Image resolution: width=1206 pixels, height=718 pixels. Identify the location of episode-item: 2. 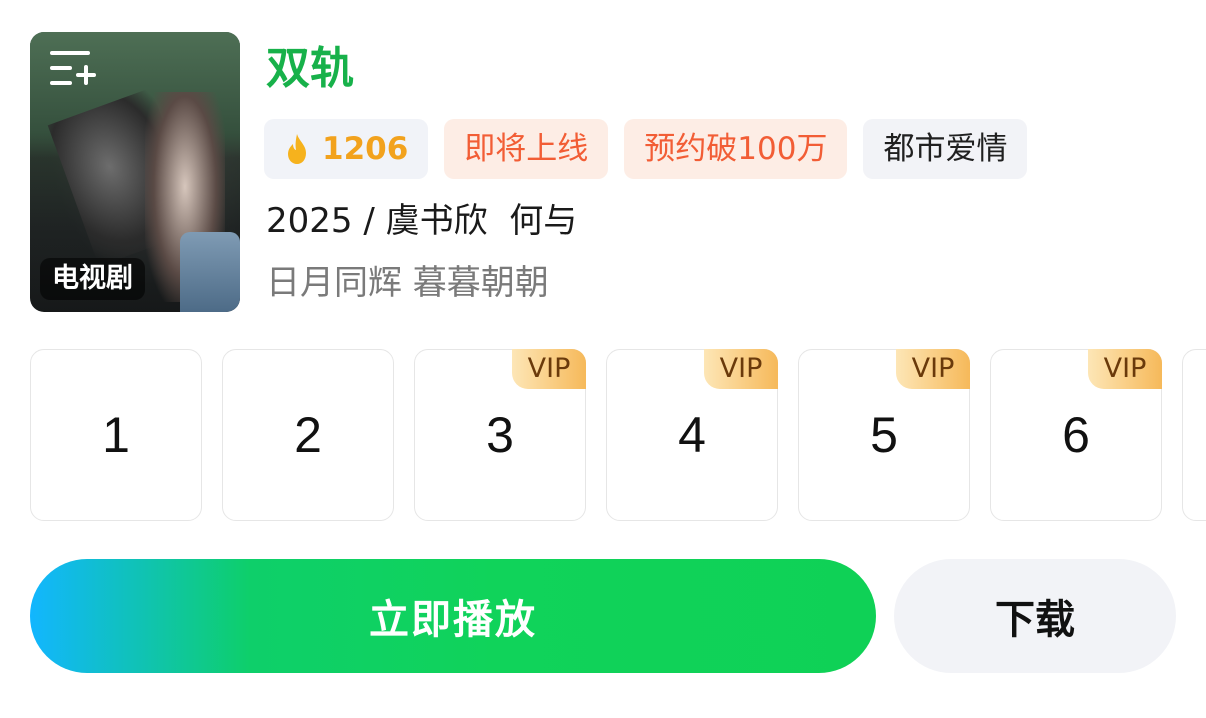
(308, 435).